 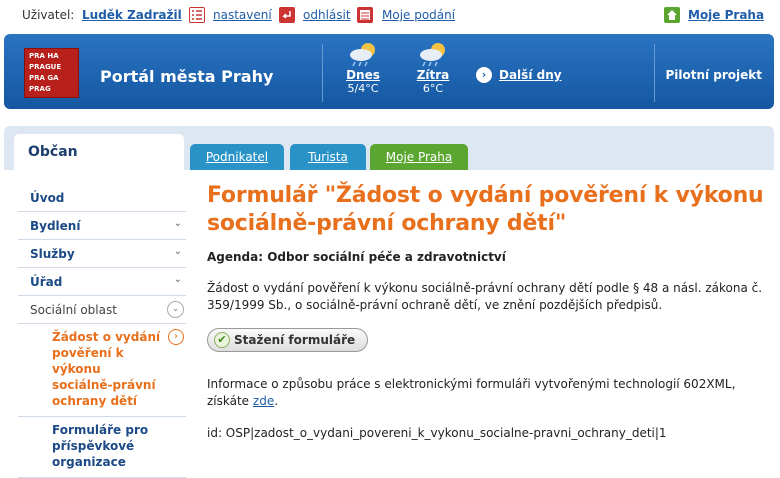 I want to click on sidebar-item-uvod: Úvod, so click(x=102, y=198).